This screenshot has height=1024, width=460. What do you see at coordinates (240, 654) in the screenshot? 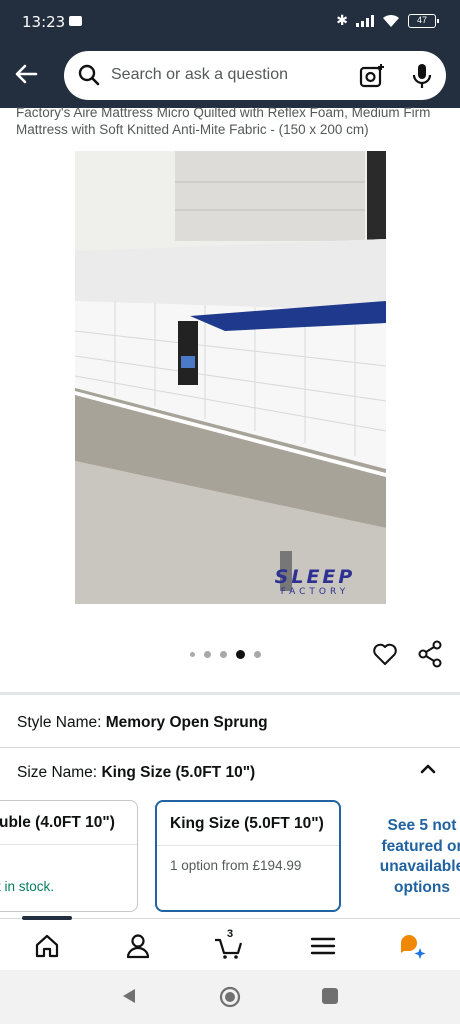
I see `carousel-dot-active` at bounding box center [240, 654].